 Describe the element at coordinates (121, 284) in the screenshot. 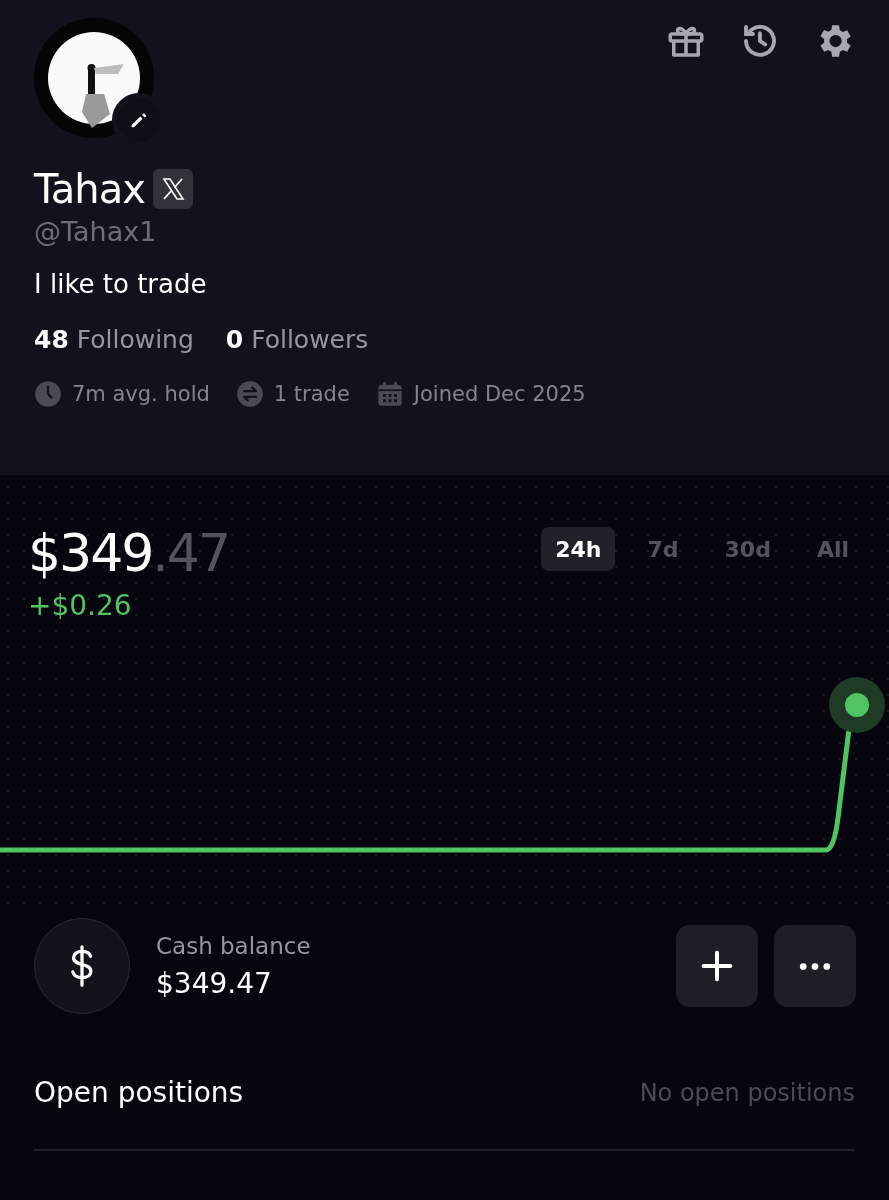

I see `profile-bio: I like to trade` at that location.